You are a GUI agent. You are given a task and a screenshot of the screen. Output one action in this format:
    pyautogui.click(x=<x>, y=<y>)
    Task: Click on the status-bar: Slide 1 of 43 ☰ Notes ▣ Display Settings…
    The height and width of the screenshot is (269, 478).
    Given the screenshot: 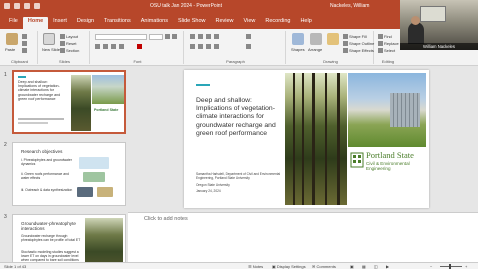 What is the action you would take?
    pyautogui.click(x=239, y=265)
    